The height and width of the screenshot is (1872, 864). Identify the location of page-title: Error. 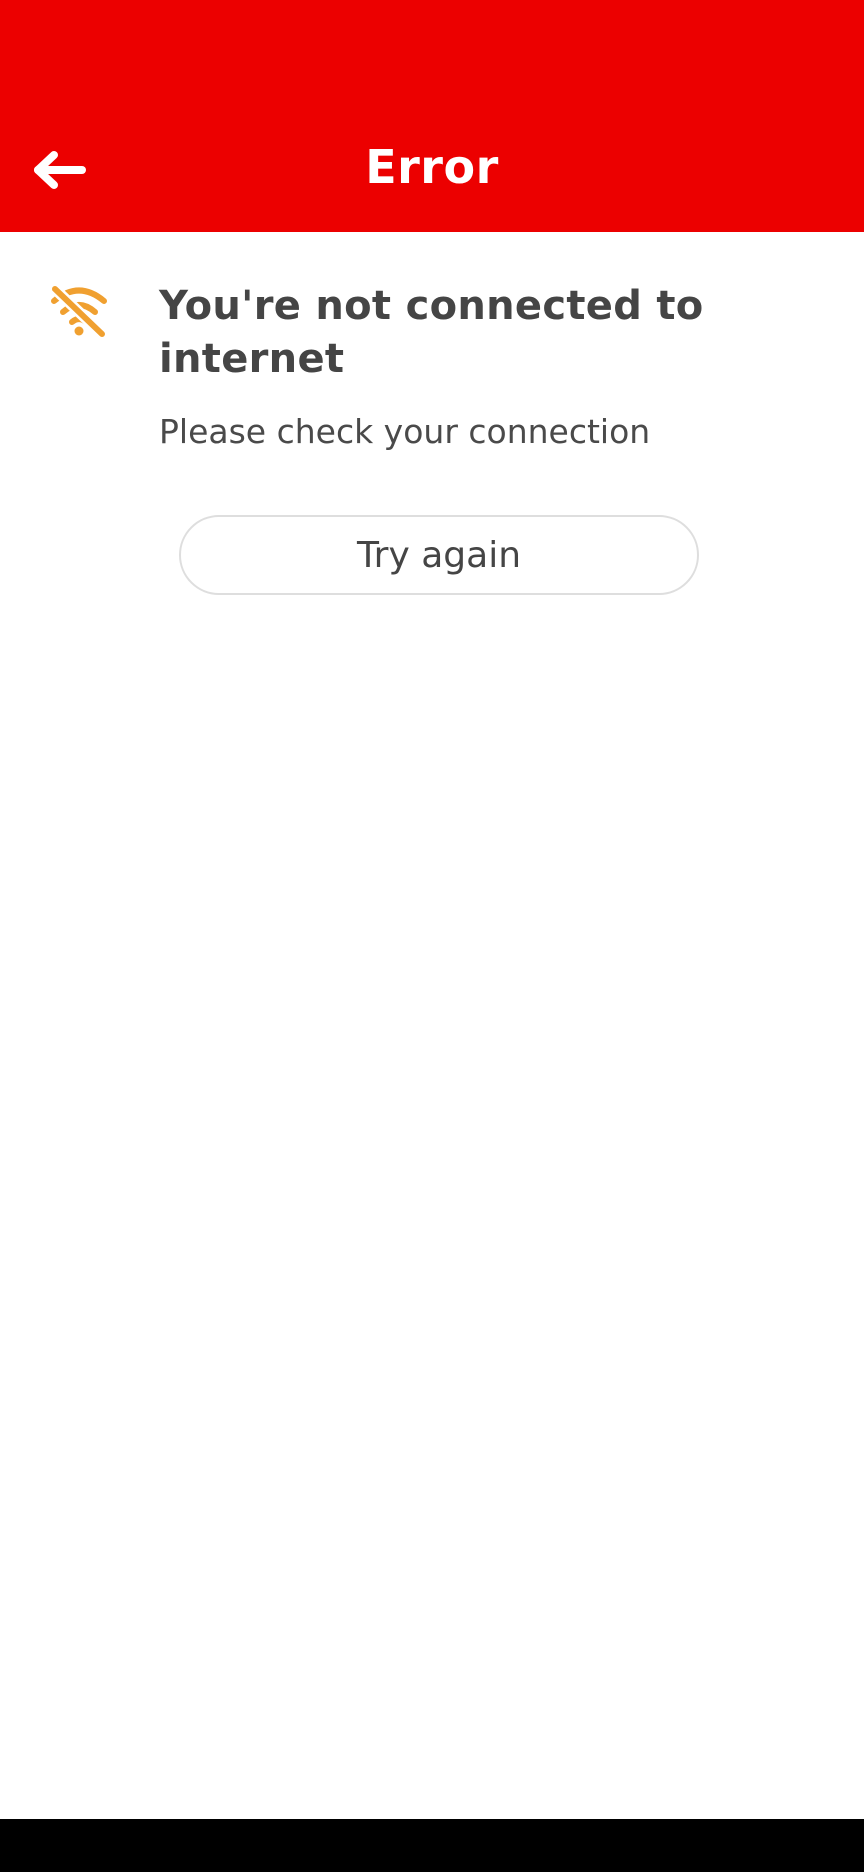
(432, 167).